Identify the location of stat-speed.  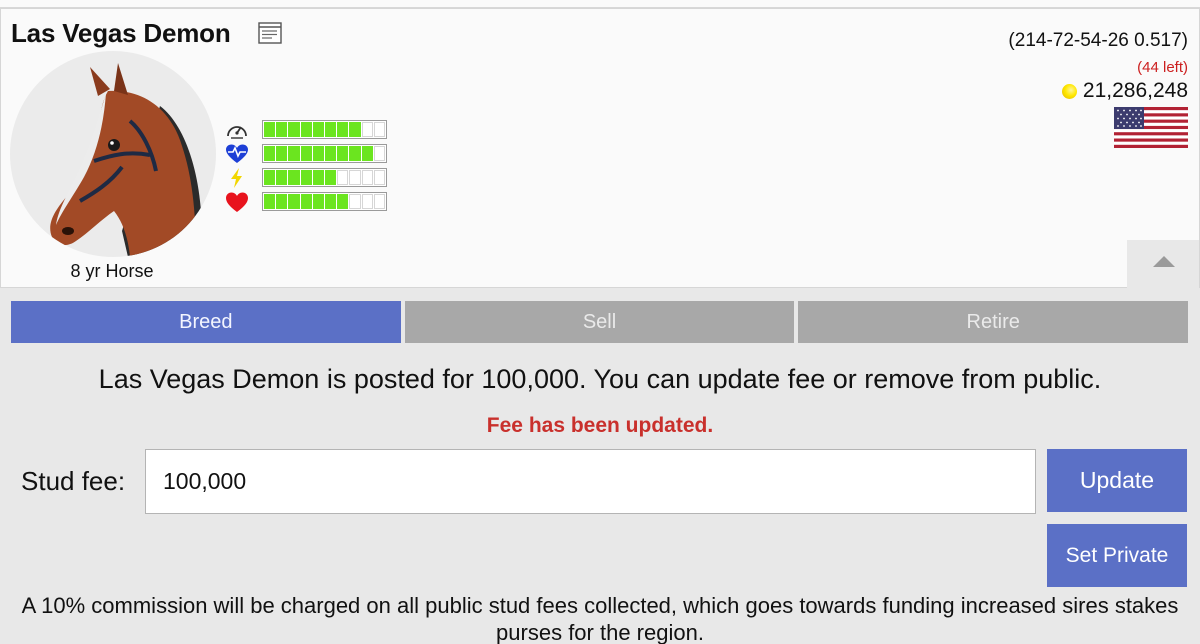
(307, 130).